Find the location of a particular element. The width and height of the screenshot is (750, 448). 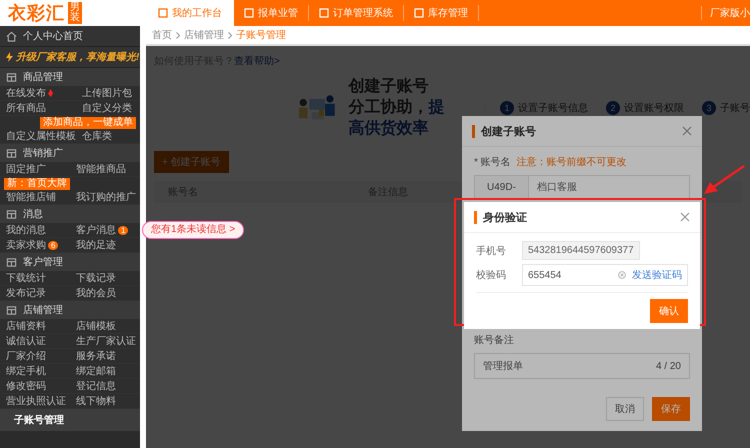

field-label: * 账号名 is located at coordinates (492, 162).